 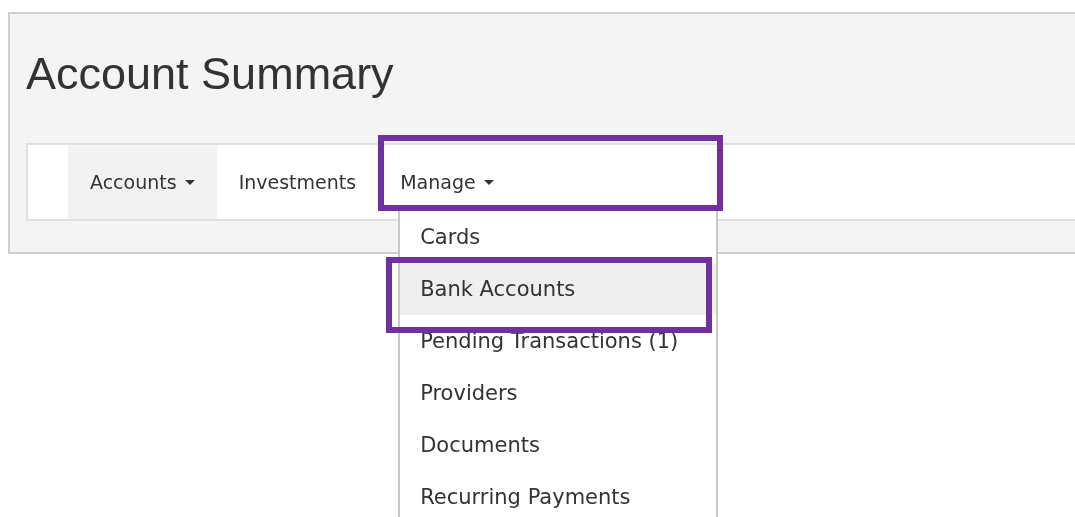 I want to click on menu-item: Bank Accounts, so click(x=558, y=289).